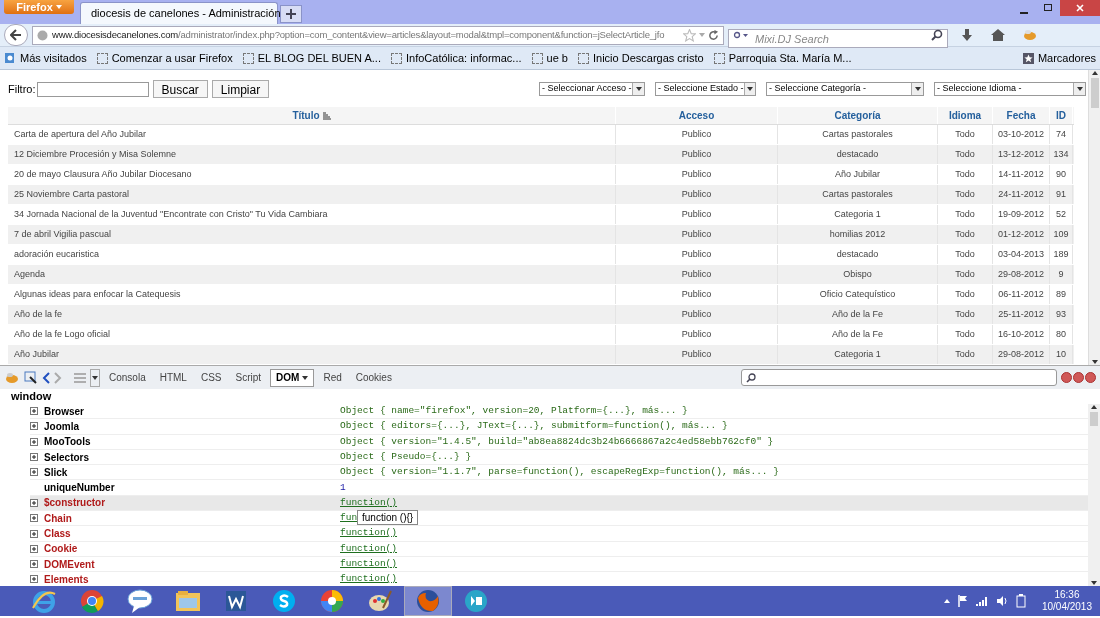 Image resolution: width=1100 pixels, height=618 pixels. What do you see at coordinates (1094, 217) in the screenshot?
I see `page-scrollbar` at bounding box center [1094, 217].